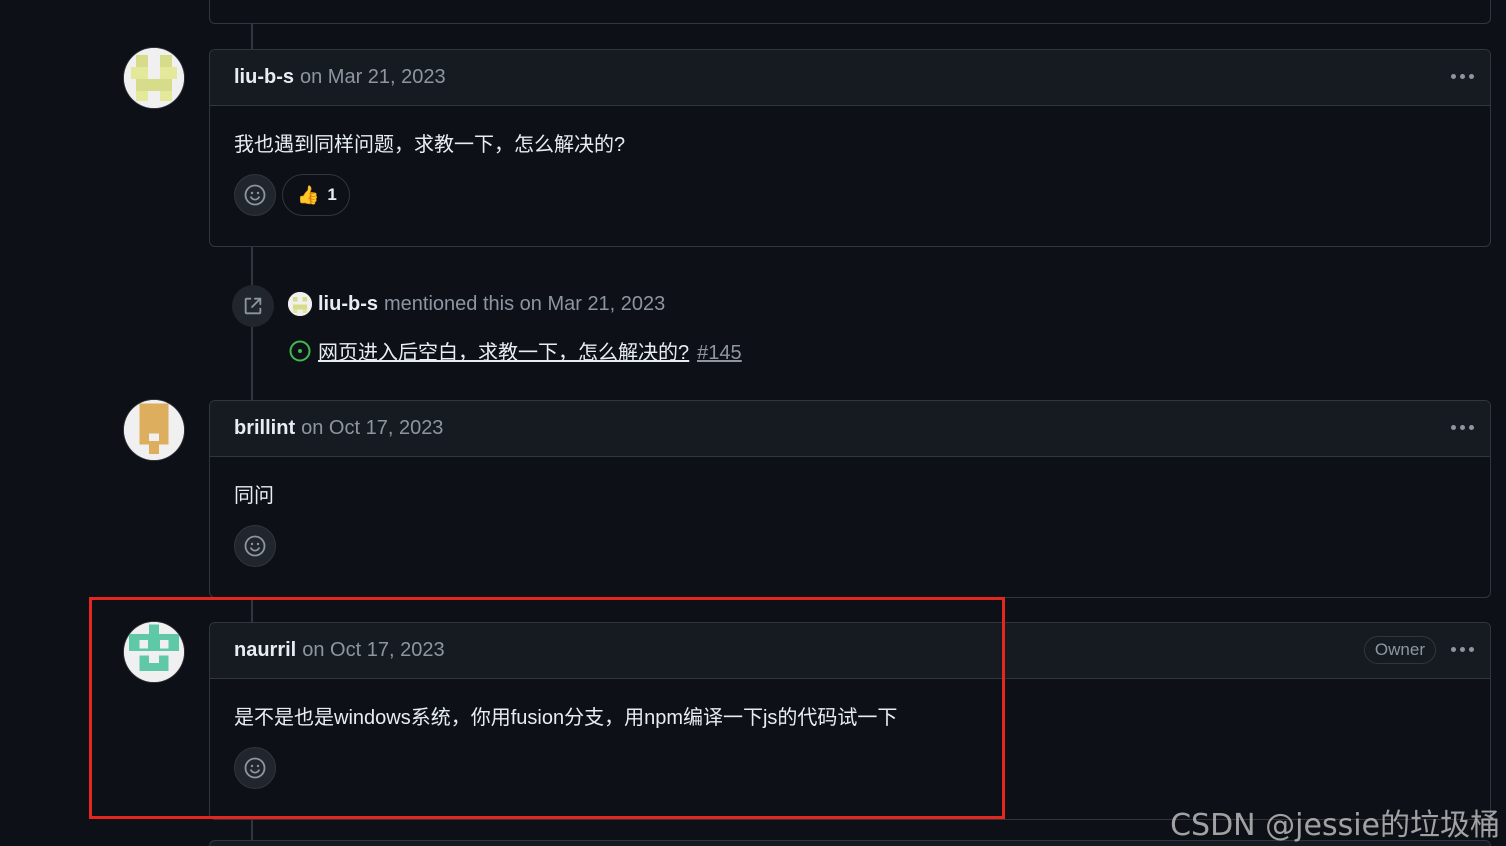 This screenshot has width=1506, height=846. What do you see at coordinates (850, 12) in the screenshot?
I see `previous-comment-card` at bounding box center [850, 12].